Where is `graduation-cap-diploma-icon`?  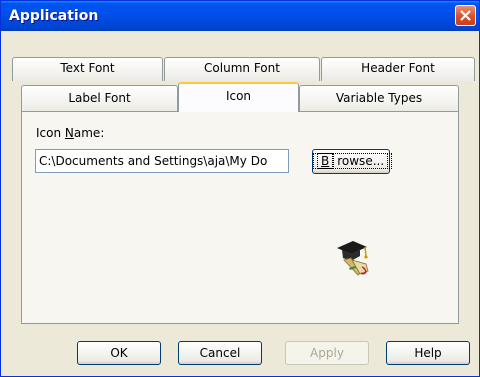 graduation-cap-diploma-icon is located at coordinates (353, 258).